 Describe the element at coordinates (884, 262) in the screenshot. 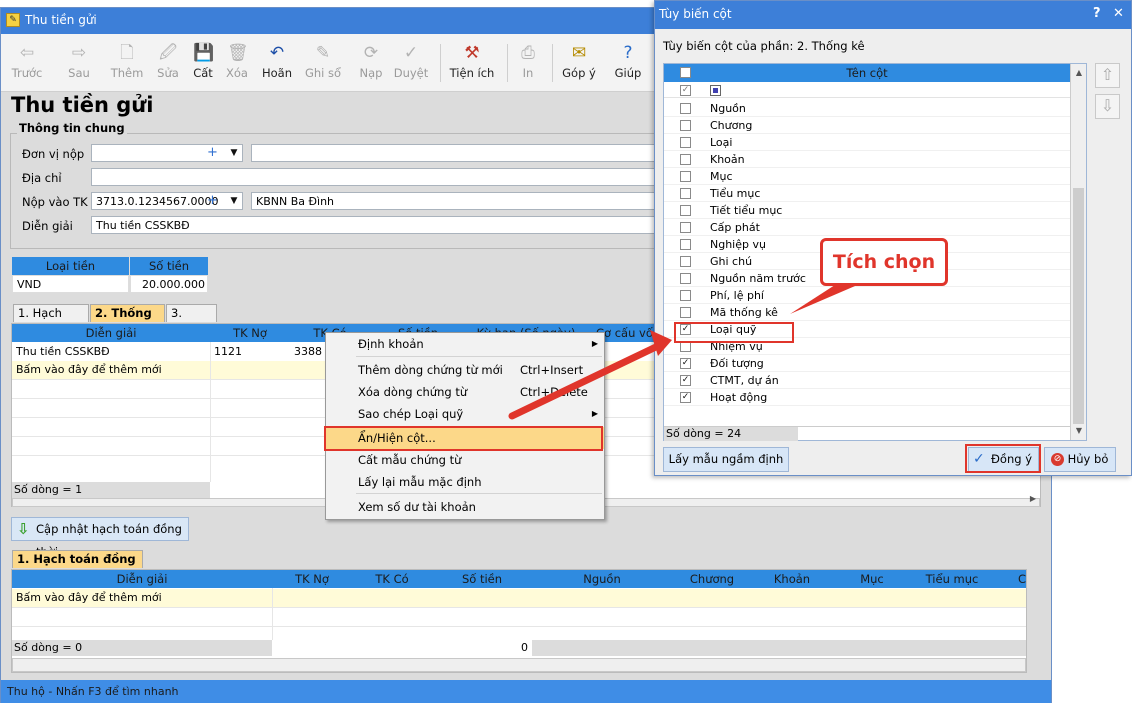

I see `callout-tich-chon: Tích chọn` at that location.